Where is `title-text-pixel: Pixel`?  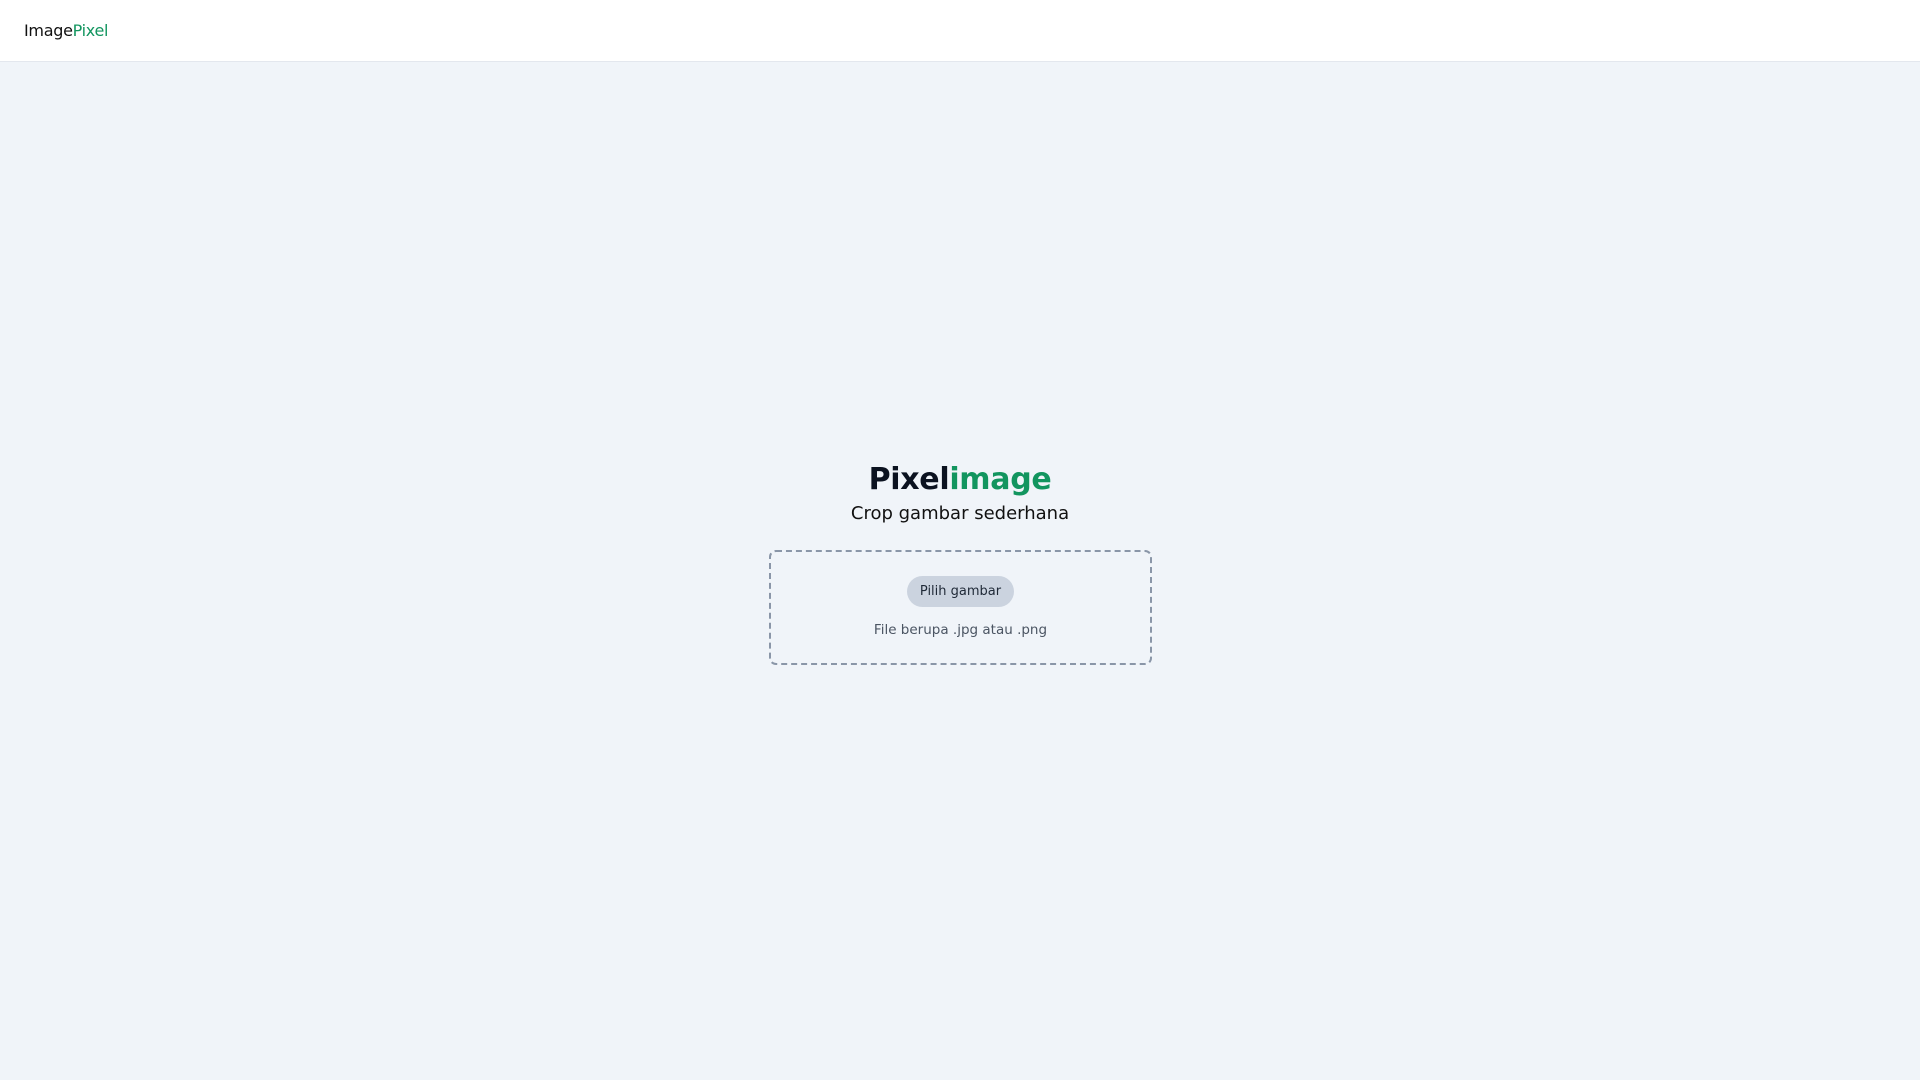 title-text-pixel: Pixel is located at coordinates (909, 479).